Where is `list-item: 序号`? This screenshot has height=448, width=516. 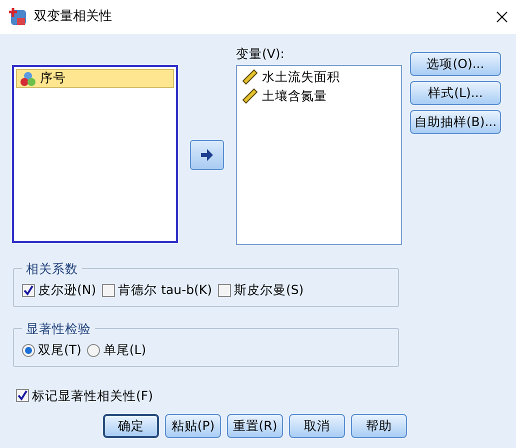
list-item: 序号 is located at coordinates (95, 78).